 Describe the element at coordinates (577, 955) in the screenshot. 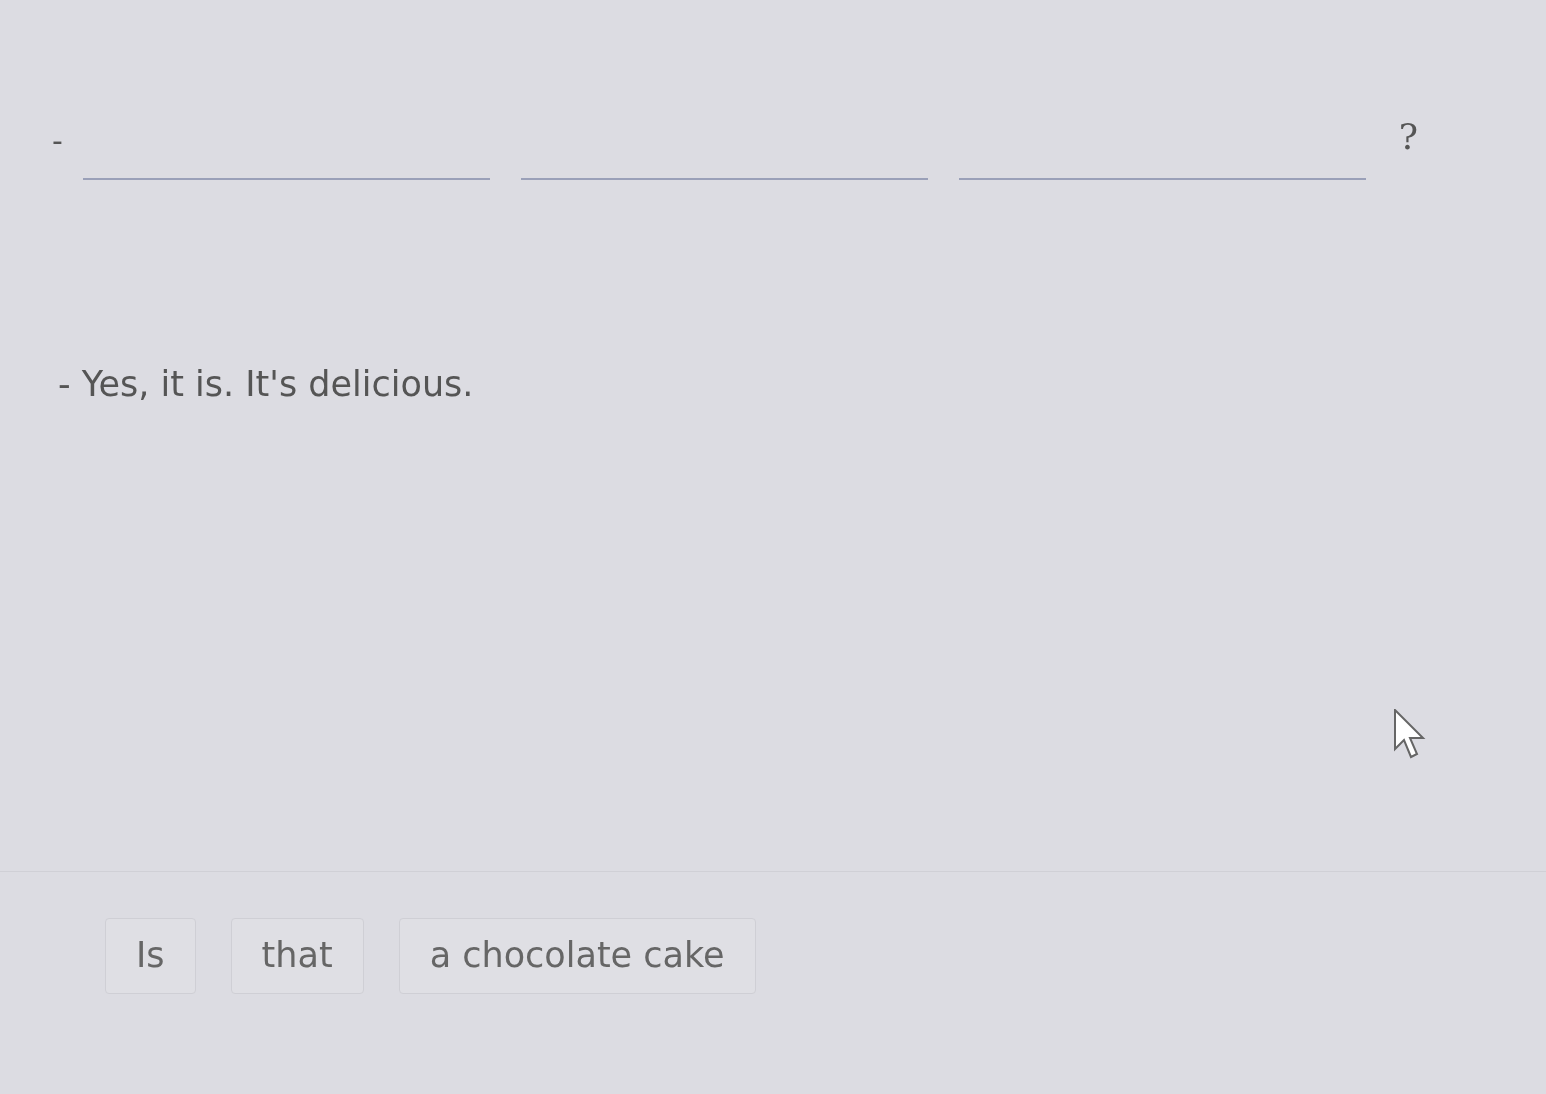

I see `word-tile: a chocolate cake` at that location.